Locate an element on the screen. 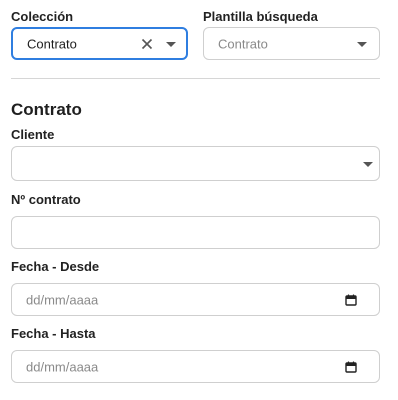  fecha-desde-placeholder: dd/mm/aaaa is located at coordinates (62, 299).